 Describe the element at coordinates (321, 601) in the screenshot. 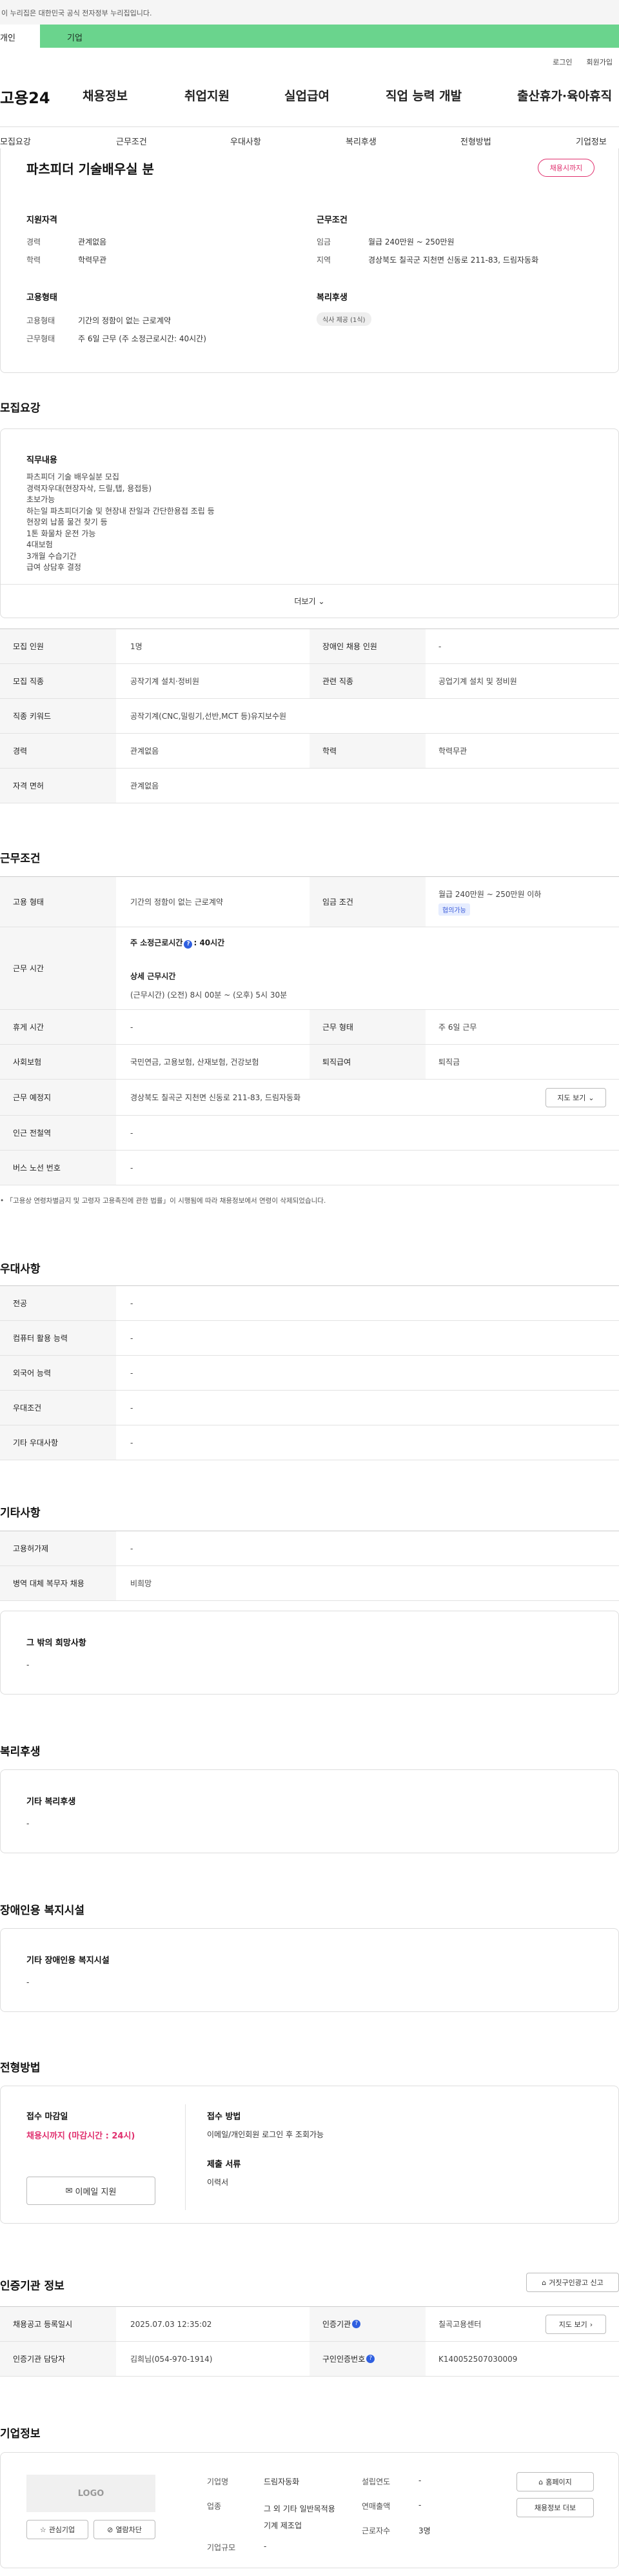

I see `chevron-down-icon: ⌄` at that location.